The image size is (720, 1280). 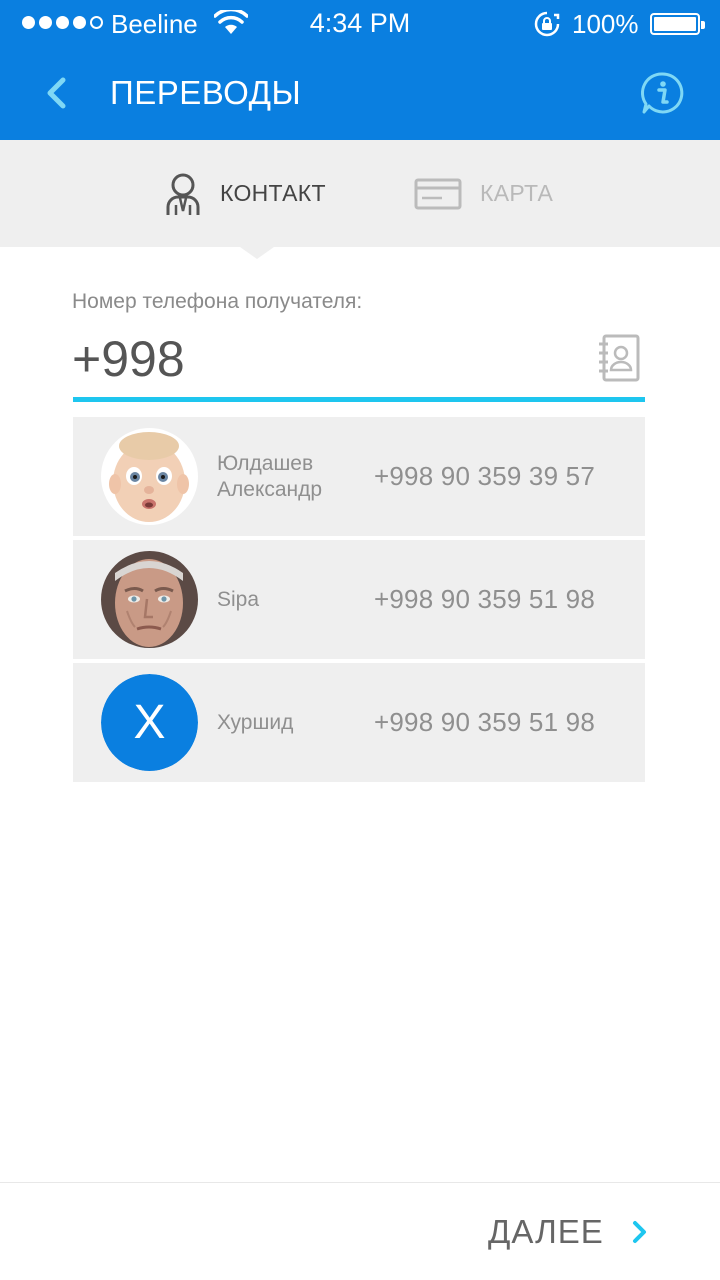 I want to click on chevron-left-icon, so click(x=56, y=93).